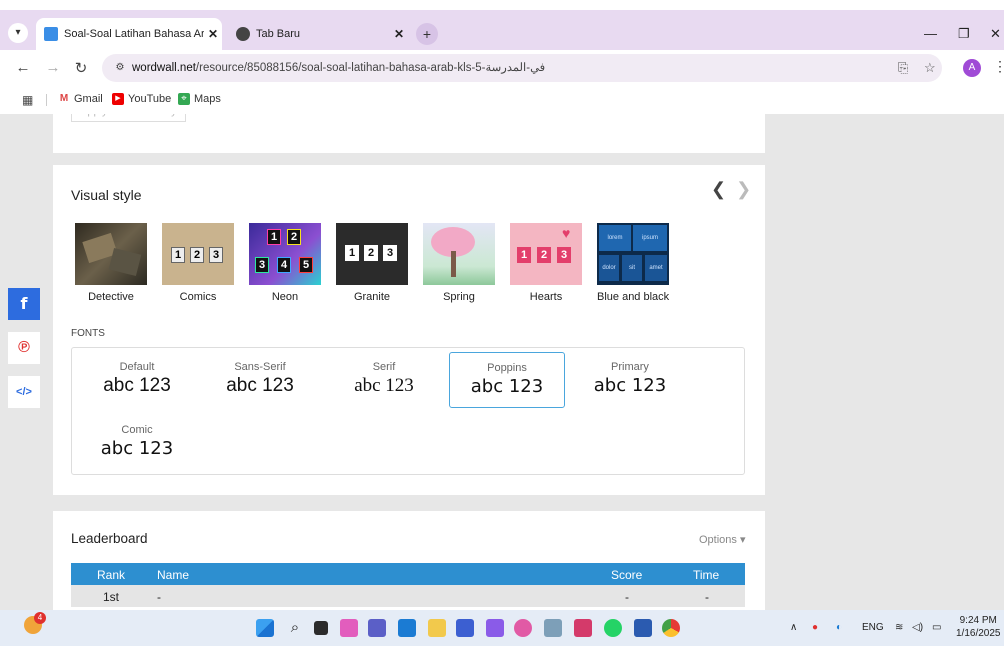  Describe the element at coordinates (306, 265) in the screenshot. I see `number-tile: 5` at that location.